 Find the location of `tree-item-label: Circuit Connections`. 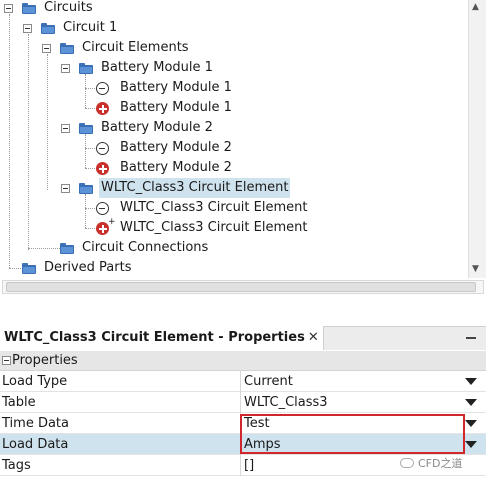

tree-item-label: Circuit Connections is located at coordinates (145, 247).